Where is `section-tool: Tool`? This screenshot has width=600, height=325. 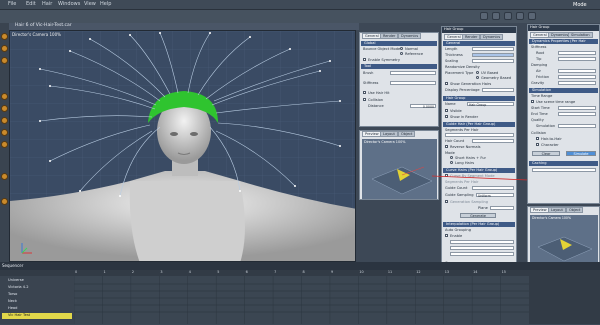 section-tool: Tool is located at coordinates (399, 66).